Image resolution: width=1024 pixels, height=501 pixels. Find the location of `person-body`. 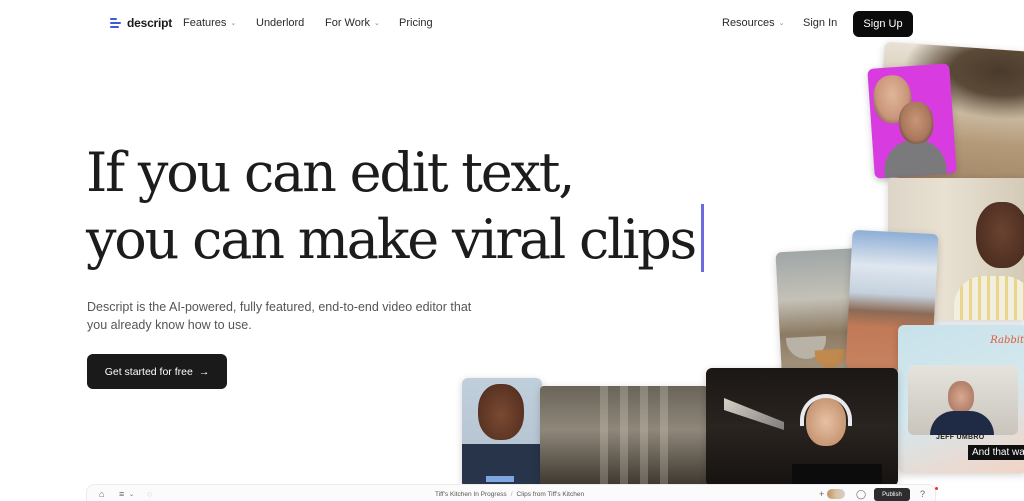

person-body is located at coordinates (962, 423).